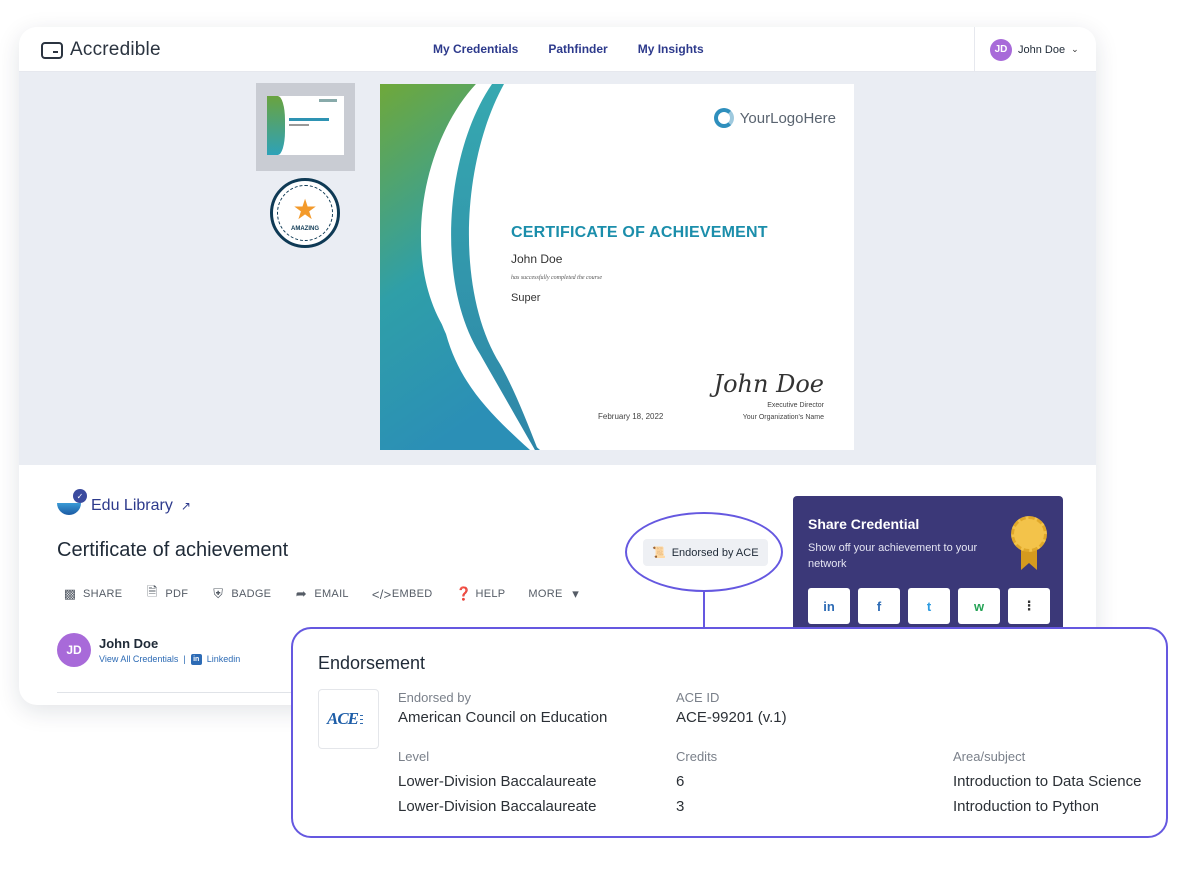  I want to click on endorsement-title: Endorsement, so click(372, 663).